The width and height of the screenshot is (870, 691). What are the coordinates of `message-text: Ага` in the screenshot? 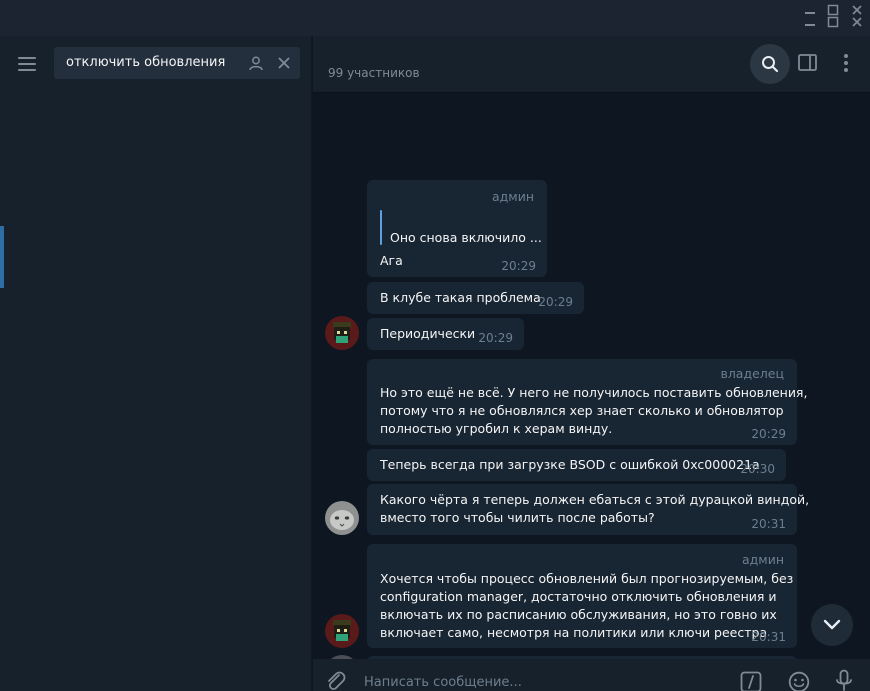 It's located at (391, 260).